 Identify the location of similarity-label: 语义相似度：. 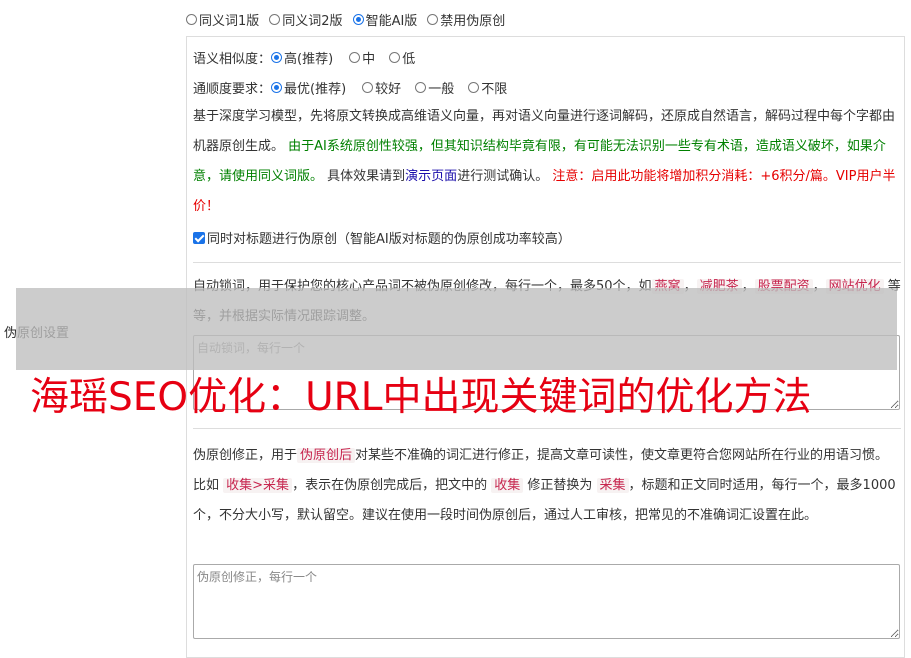
(232, 59).